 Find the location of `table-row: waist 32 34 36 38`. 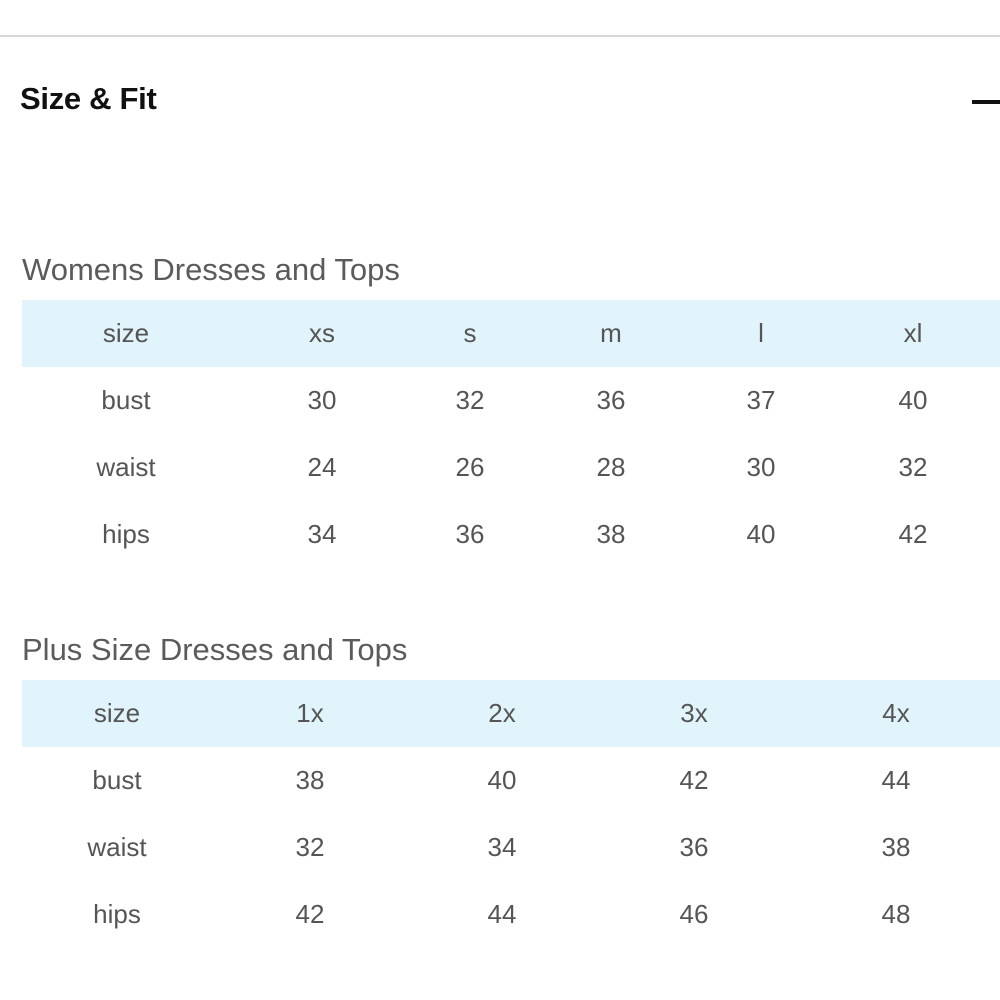

table-row: waist 32 34 36 38 is located at coordinates (511, 847).